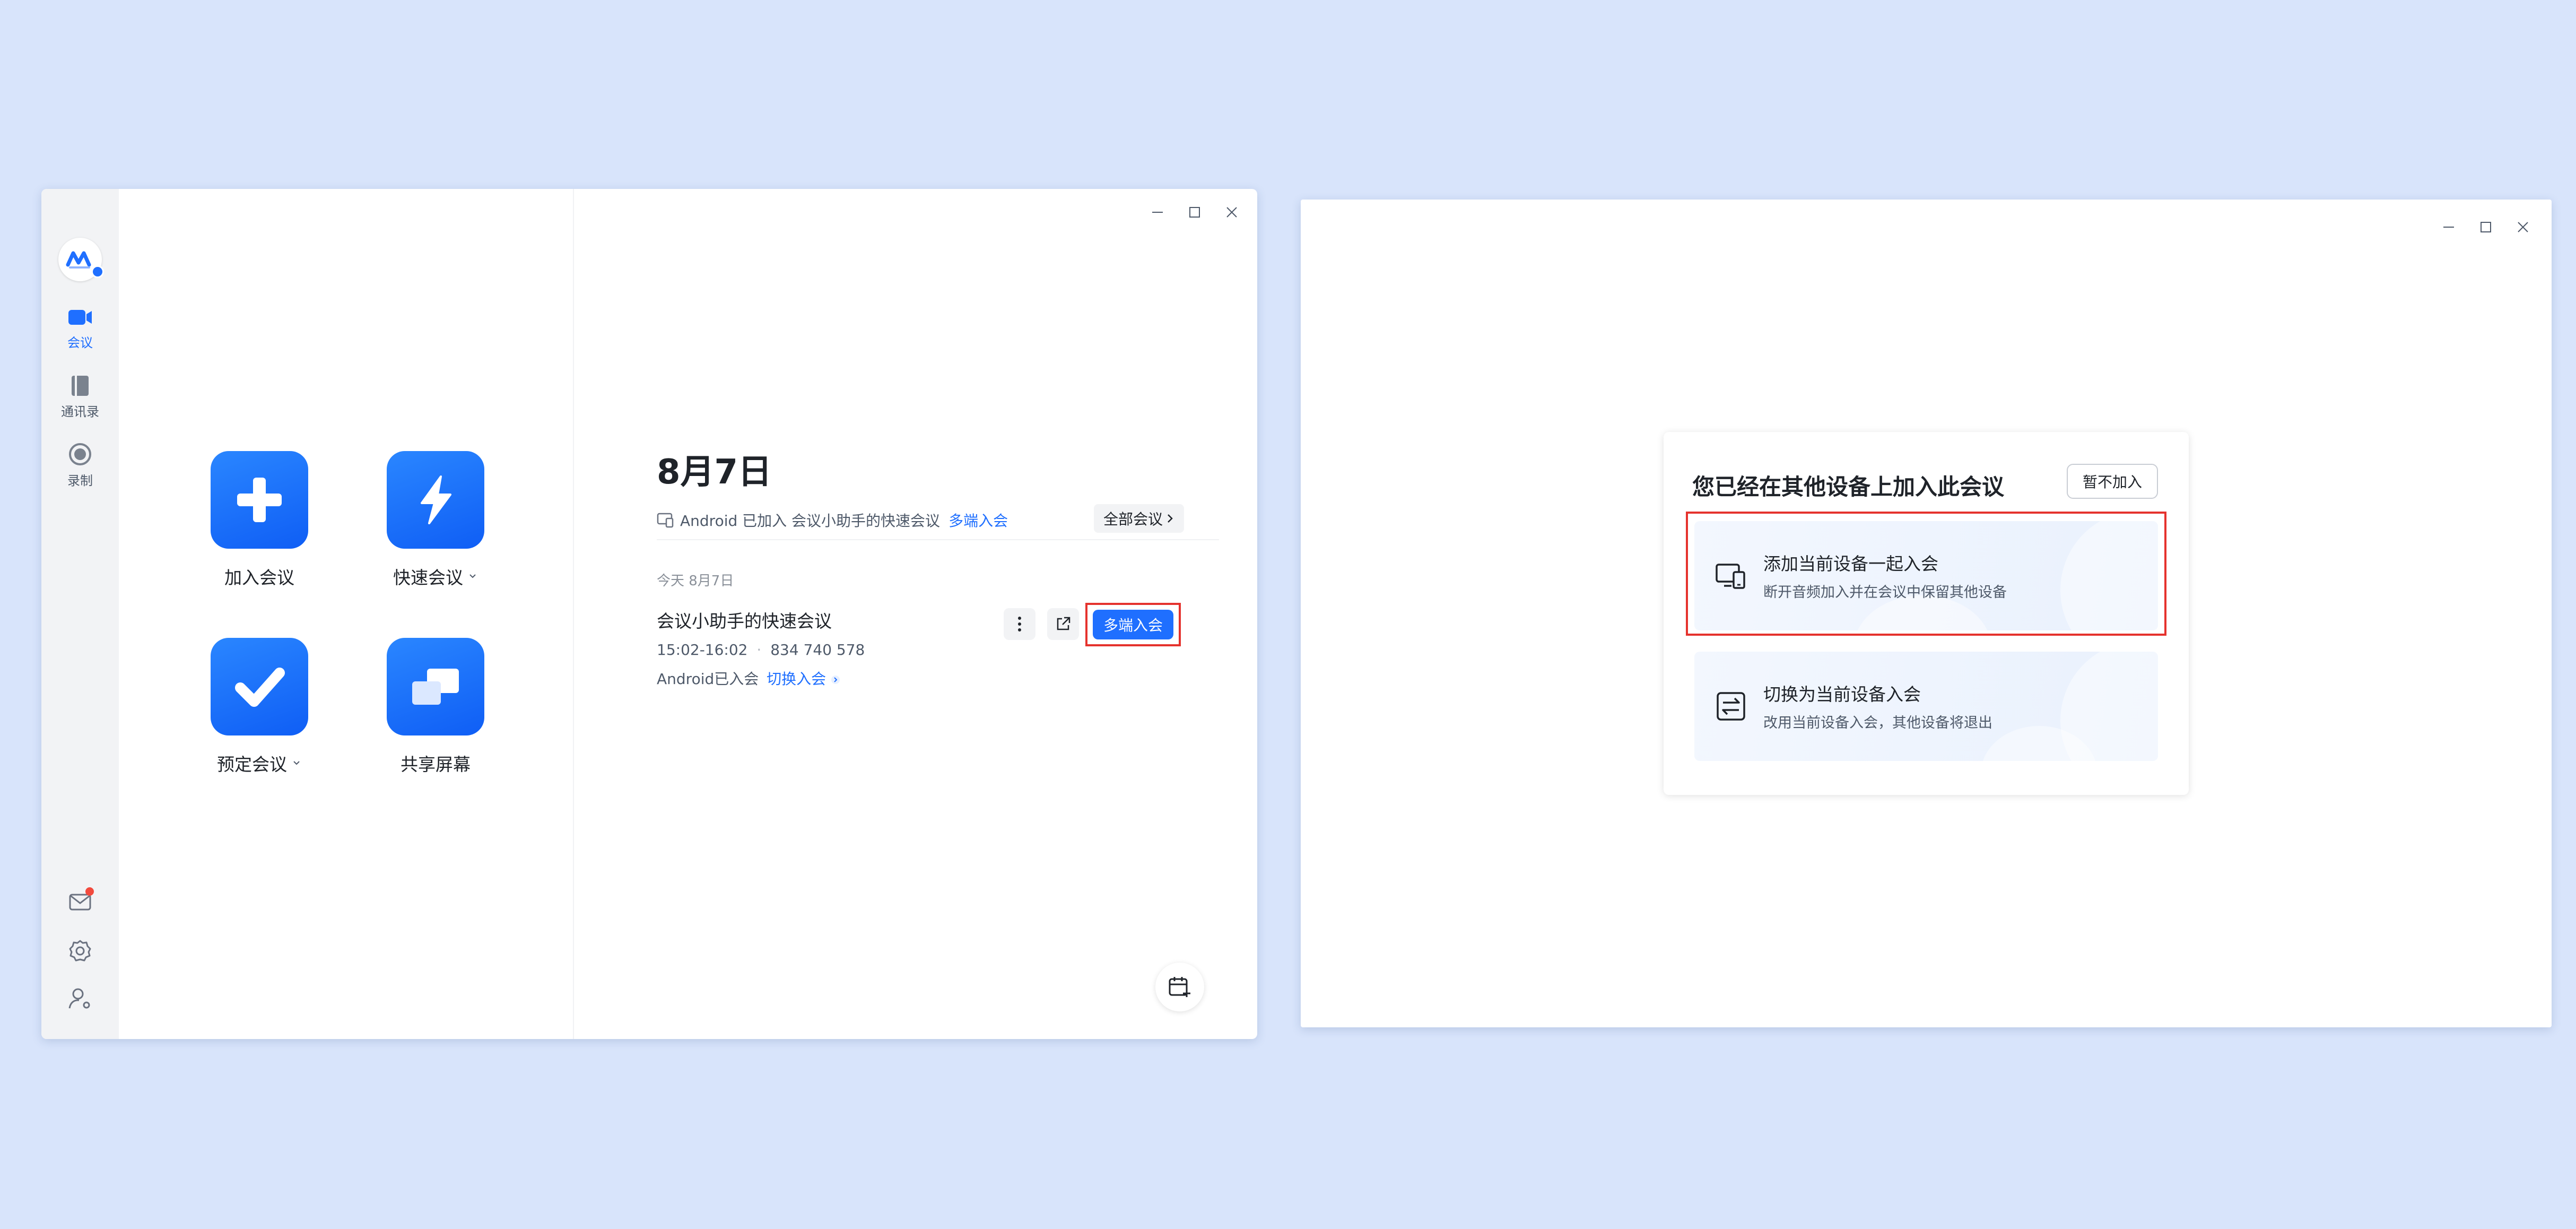 The height and width of the screenshot is (1229, 2576). Describe the element at coordinates (89, 892) in the screenshot. I see `notification-dot` at that location.